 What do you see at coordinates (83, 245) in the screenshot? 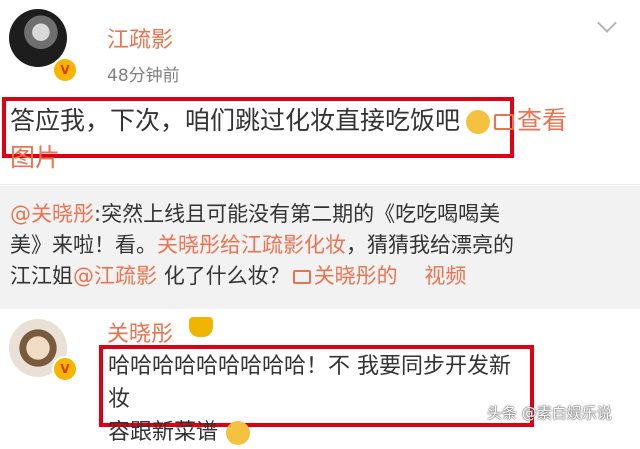
I see `repost-line-text: 美》来啦！看。` at bounding box center [83, 245].